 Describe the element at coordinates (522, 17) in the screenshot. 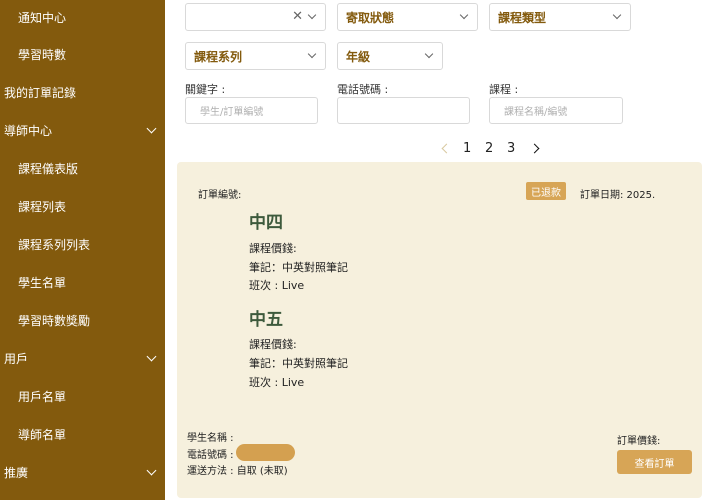

I see `select-value: 課程類型` at that location.